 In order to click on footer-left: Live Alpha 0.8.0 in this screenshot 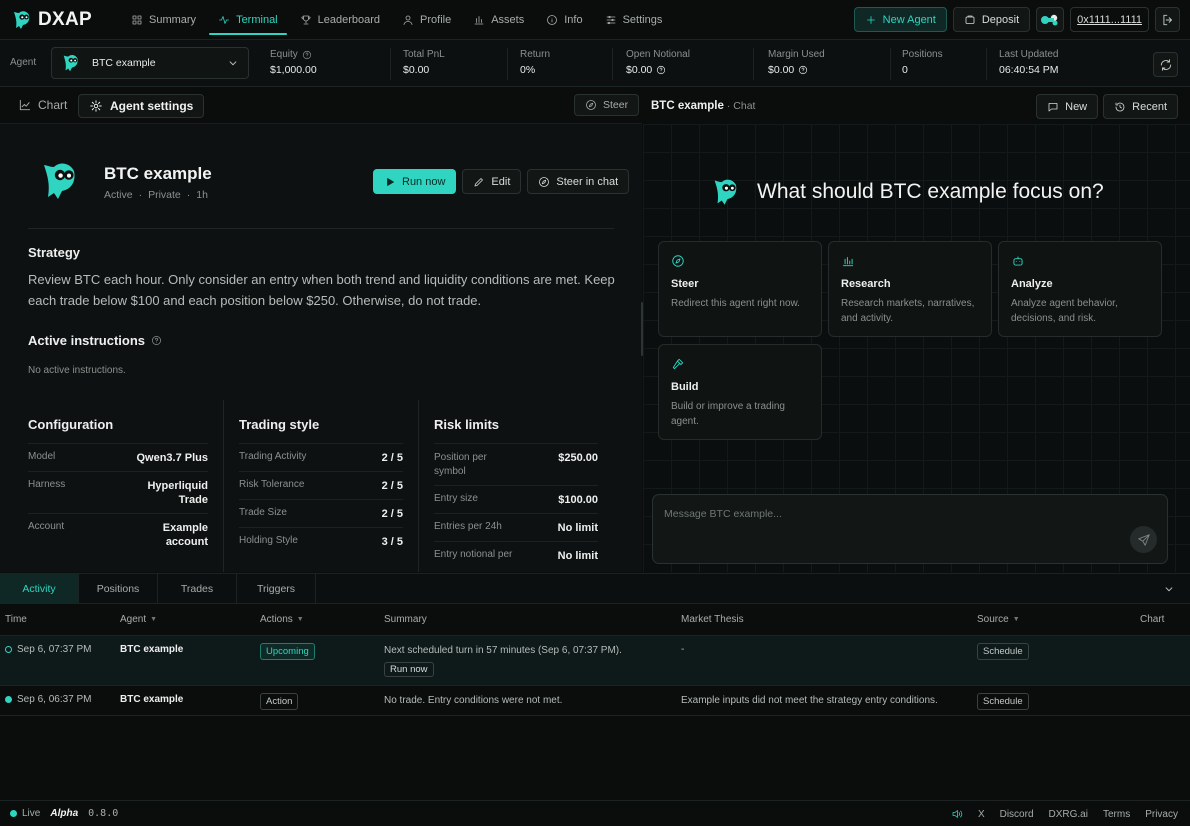, I will do `click(64, 813)`.